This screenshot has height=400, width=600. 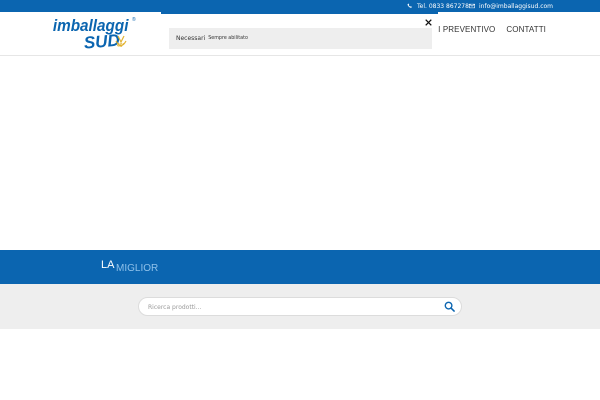 What do you see at coordinates (472, 6) in the screenshot?
I see `envelope-icon` at bounding box center [472, 6].